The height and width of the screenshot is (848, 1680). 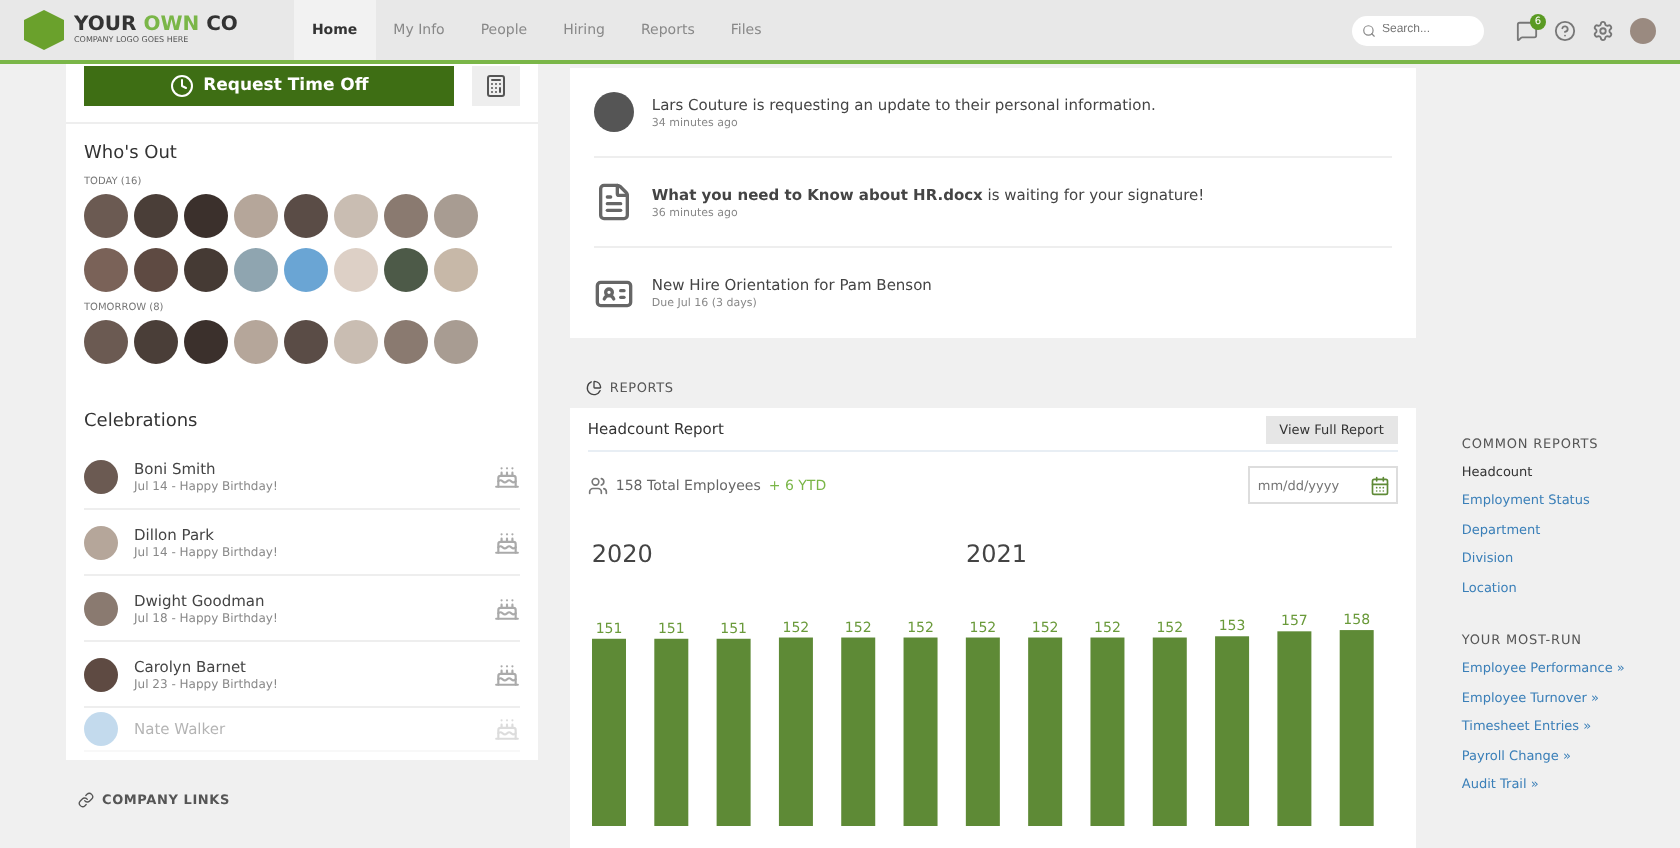 What do you see at coordinates (269, 86) in the screenshot?
I see `request-time-off-button: Request Time Off` at bounding box center [269, 86].